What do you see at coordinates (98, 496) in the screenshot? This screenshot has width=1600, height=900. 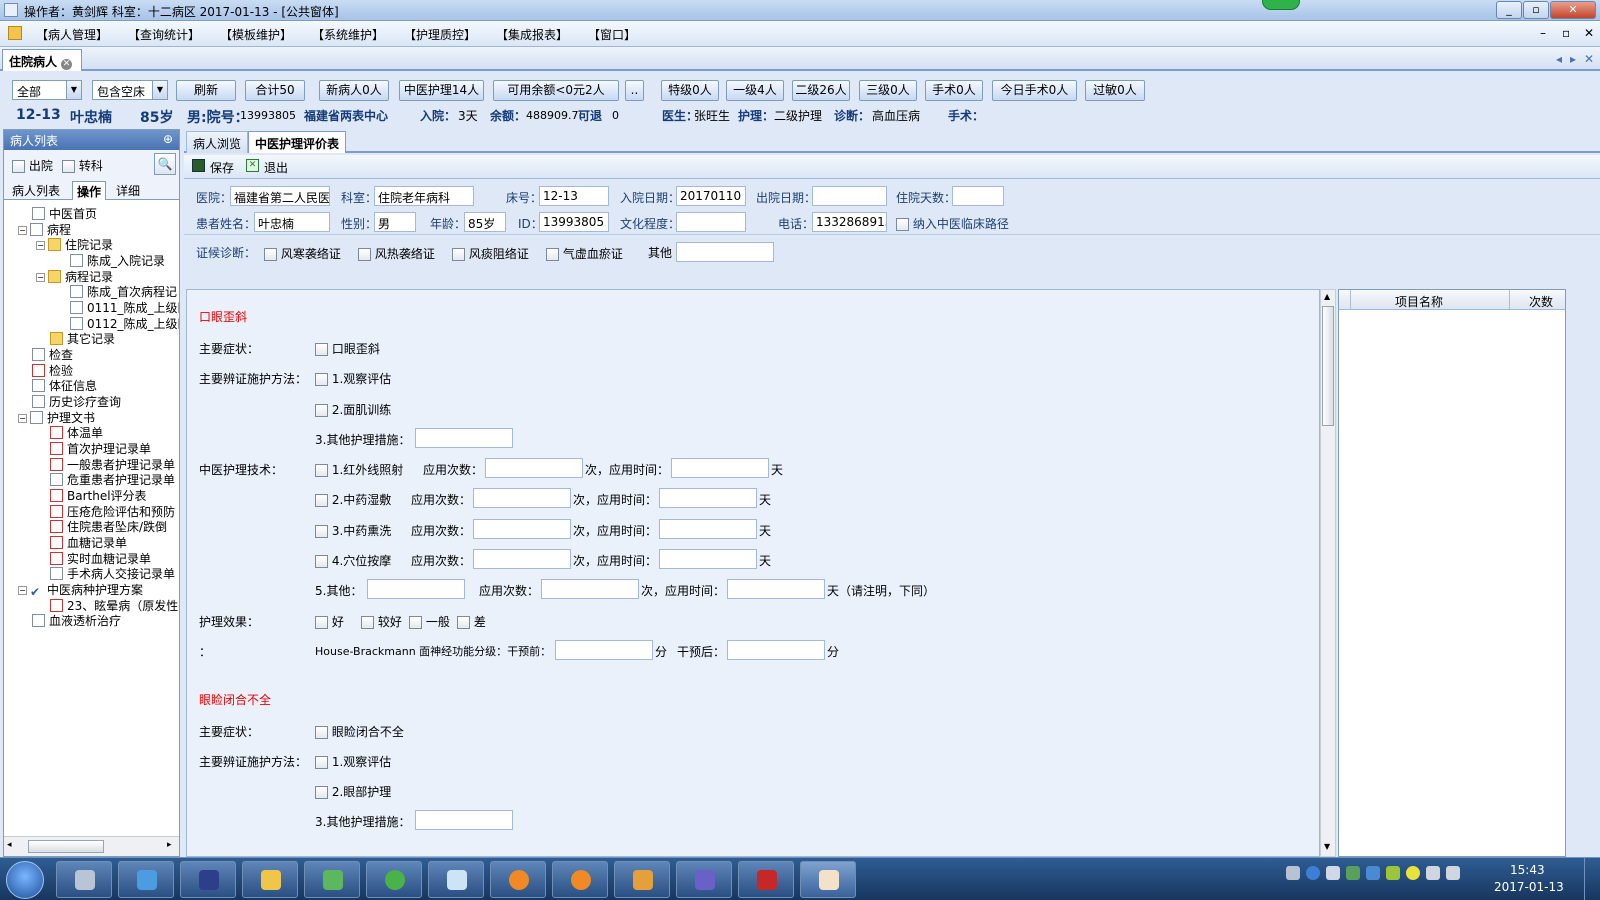 I see `tree-item: Barthel评分表` at bounding box center [98, 496].